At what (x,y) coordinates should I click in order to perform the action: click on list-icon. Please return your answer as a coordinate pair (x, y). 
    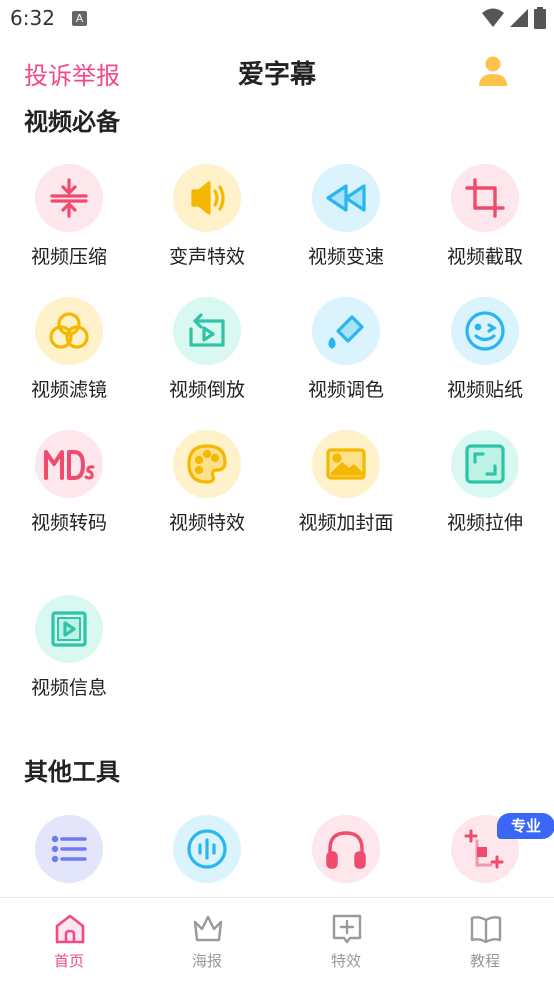
    Looking at the image, I should click on (69, 849).